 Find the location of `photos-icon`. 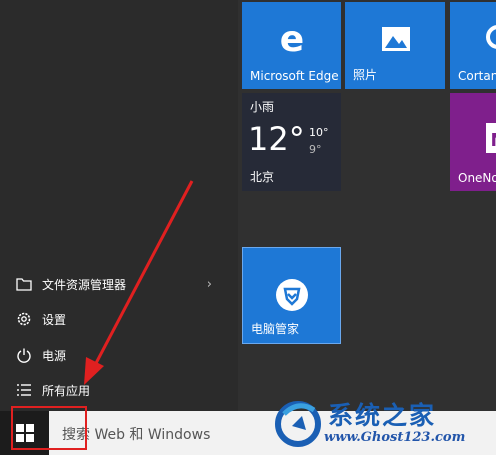

photos-icon is located at coordinates (396, 39).